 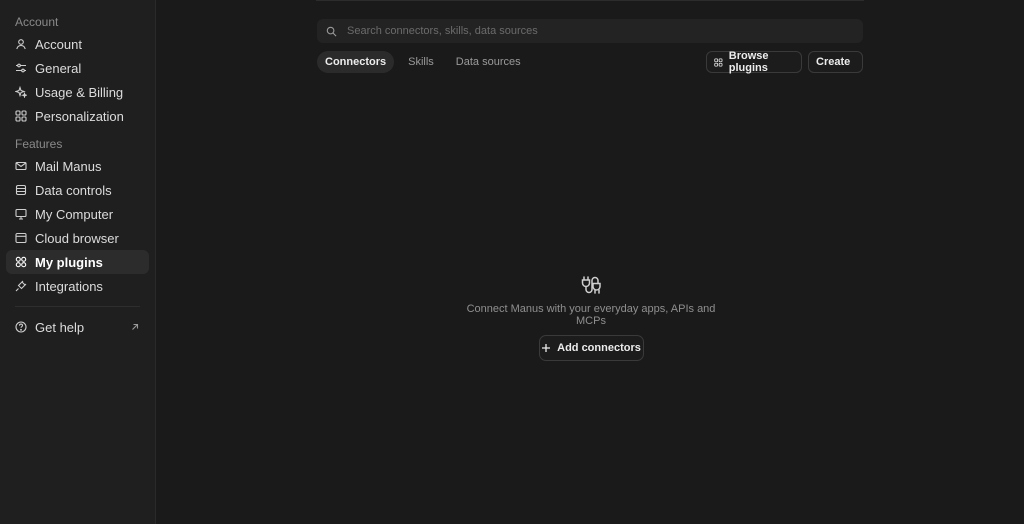 I want to click on plus-icon, so click(x=546, y=348).